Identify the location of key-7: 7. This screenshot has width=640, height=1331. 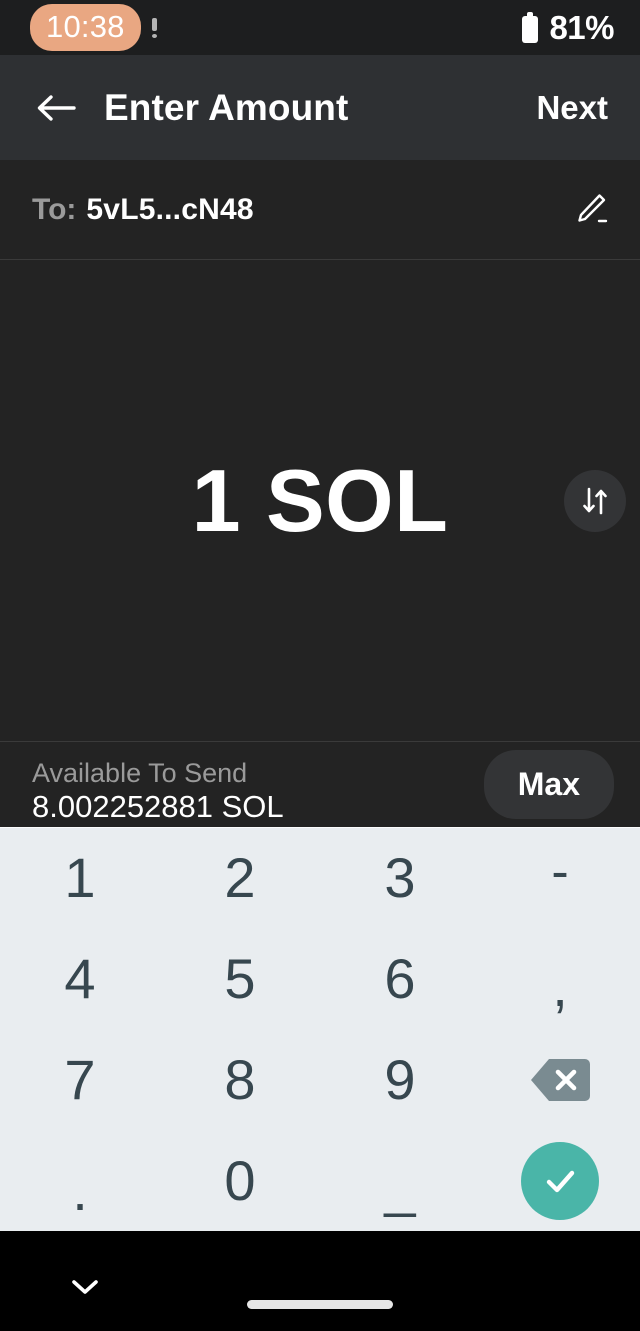
(80, 1080).